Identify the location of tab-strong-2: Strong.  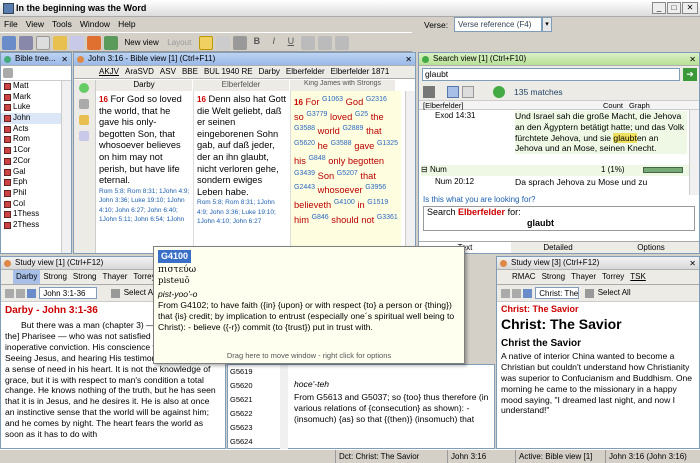
(85, 277).